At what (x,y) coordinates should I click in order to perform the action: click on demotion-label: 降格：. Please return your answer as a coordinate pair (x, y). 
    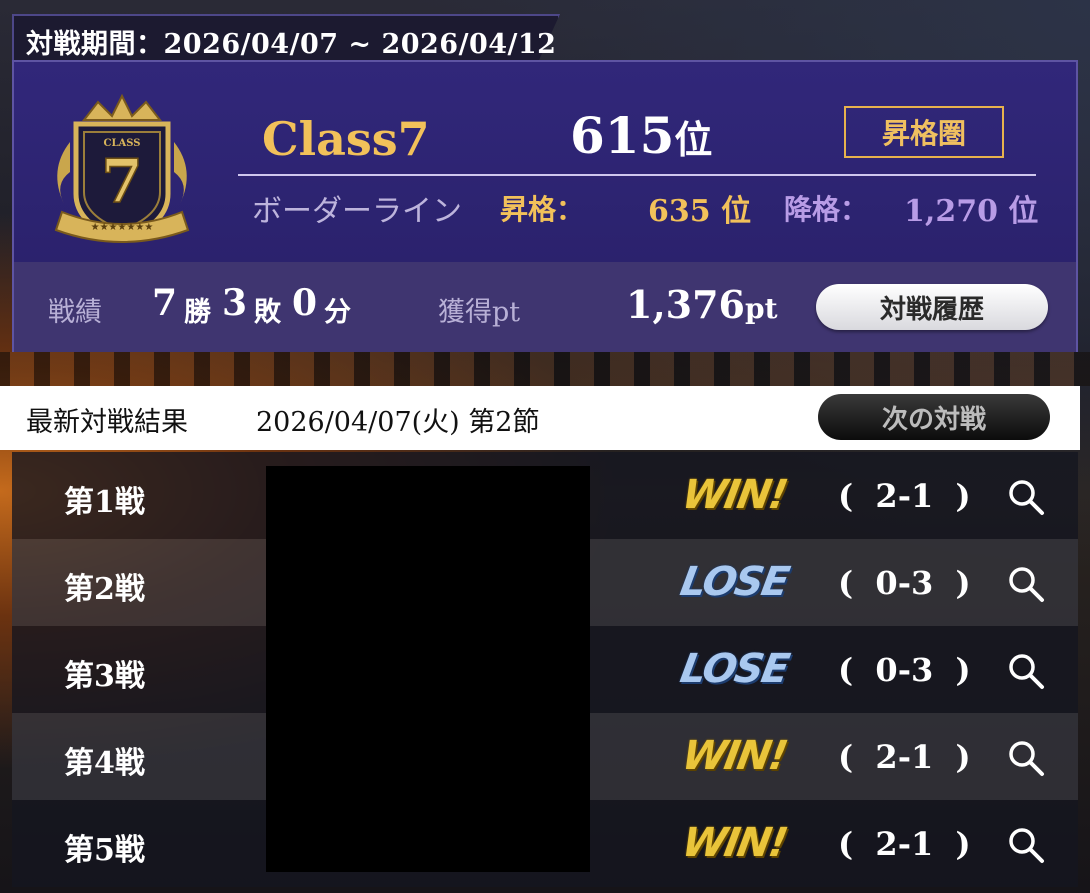
    Looking at the image, I should click on (826, 209).